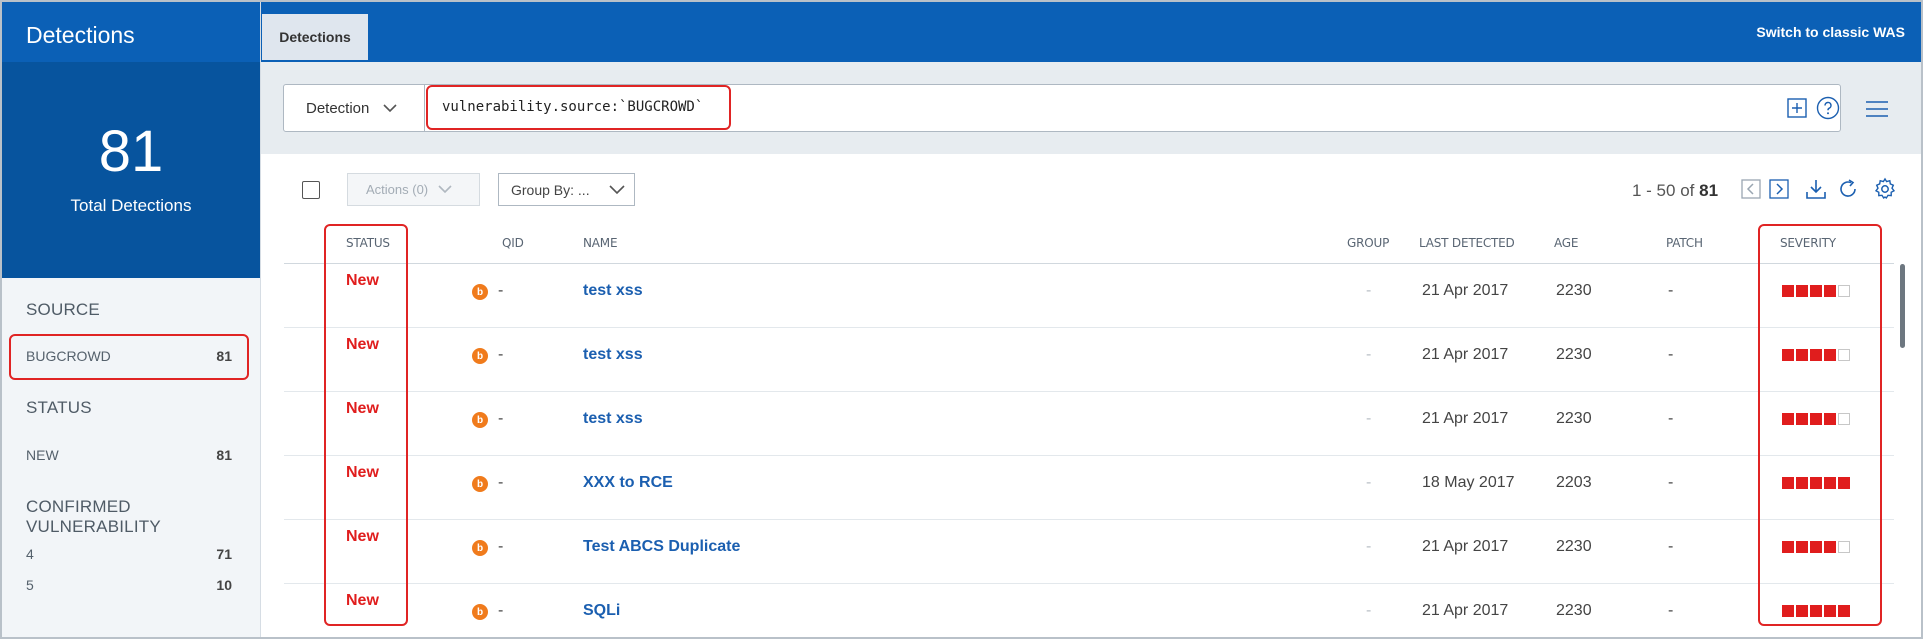 This screenshot has width=1923, height=639. Describe the element at coordinates (366, 425) in the screenshot. I see `highlight-status-column` at that location.